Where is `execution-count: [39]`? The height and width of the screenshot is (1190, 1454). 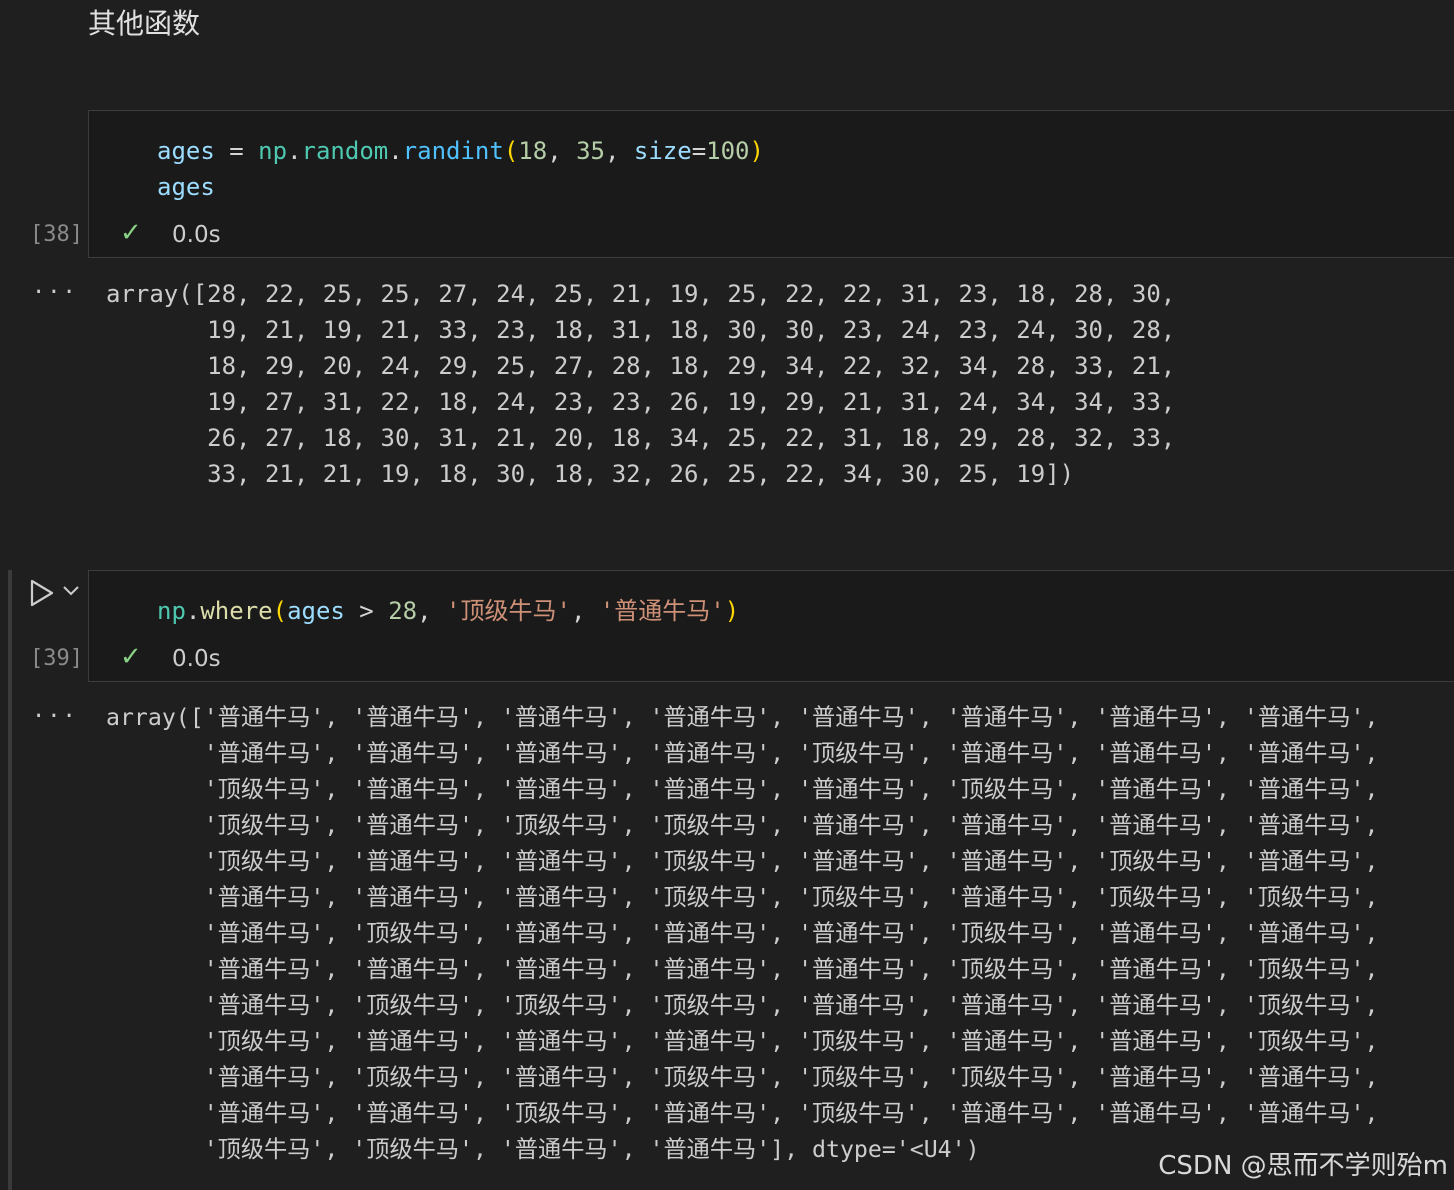 execution-count: [39] is located at coordinates (56, 658).